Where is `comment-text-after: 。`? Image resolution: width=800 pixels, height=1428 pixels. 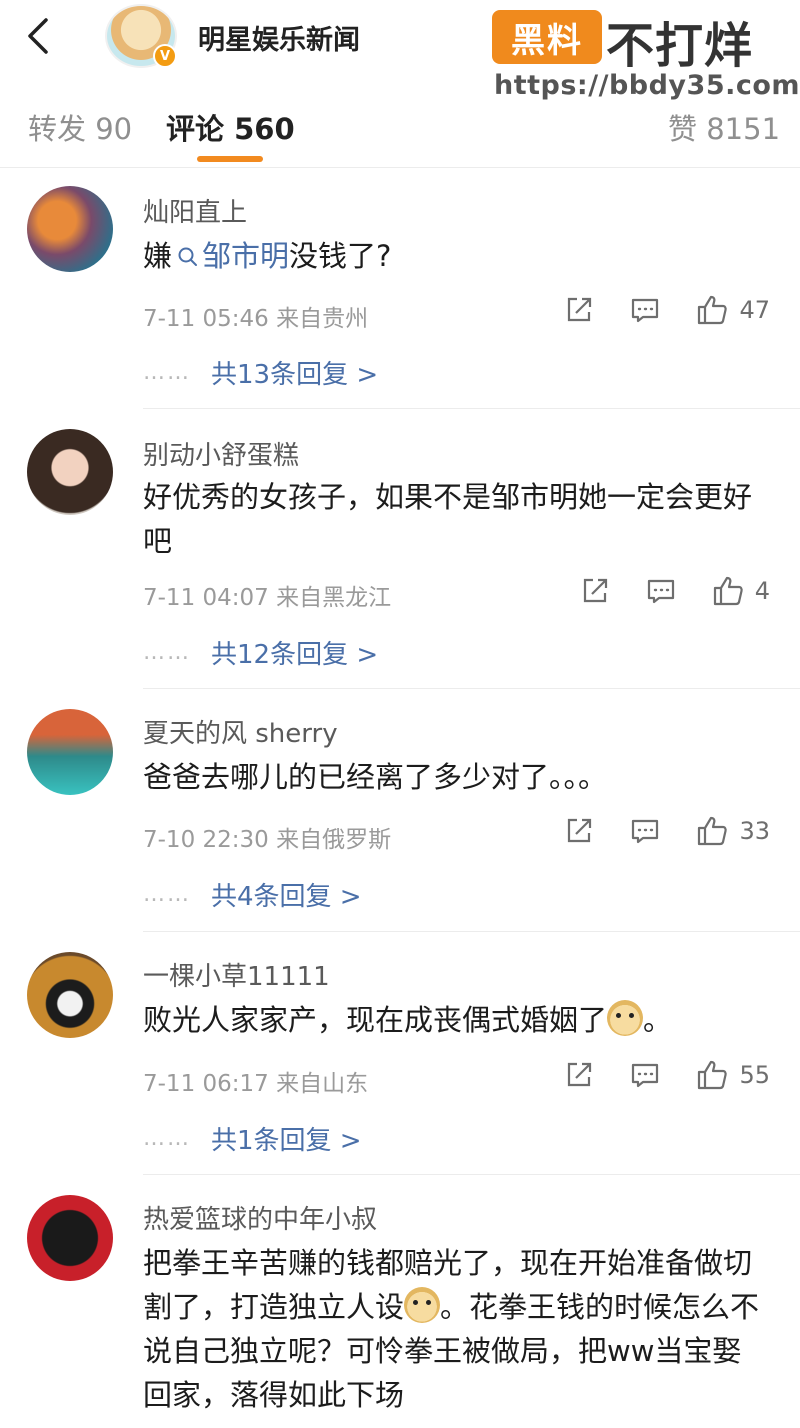 comment-text-after: 。 is located at coordinates (658, 1020).